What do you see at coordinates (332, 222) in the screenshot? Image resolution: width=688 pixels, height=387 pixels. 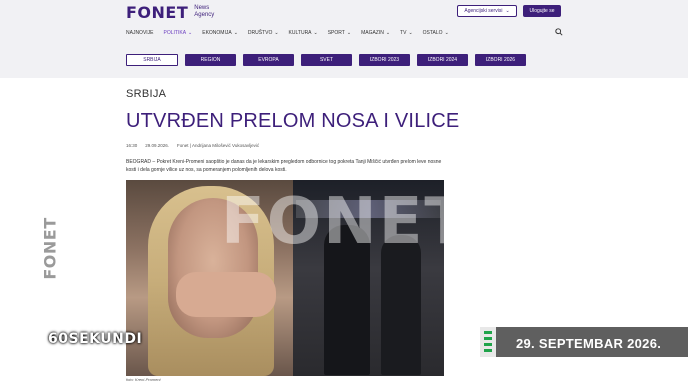 I see `photo-watermark: FONET` at bounding box center [332, 222].